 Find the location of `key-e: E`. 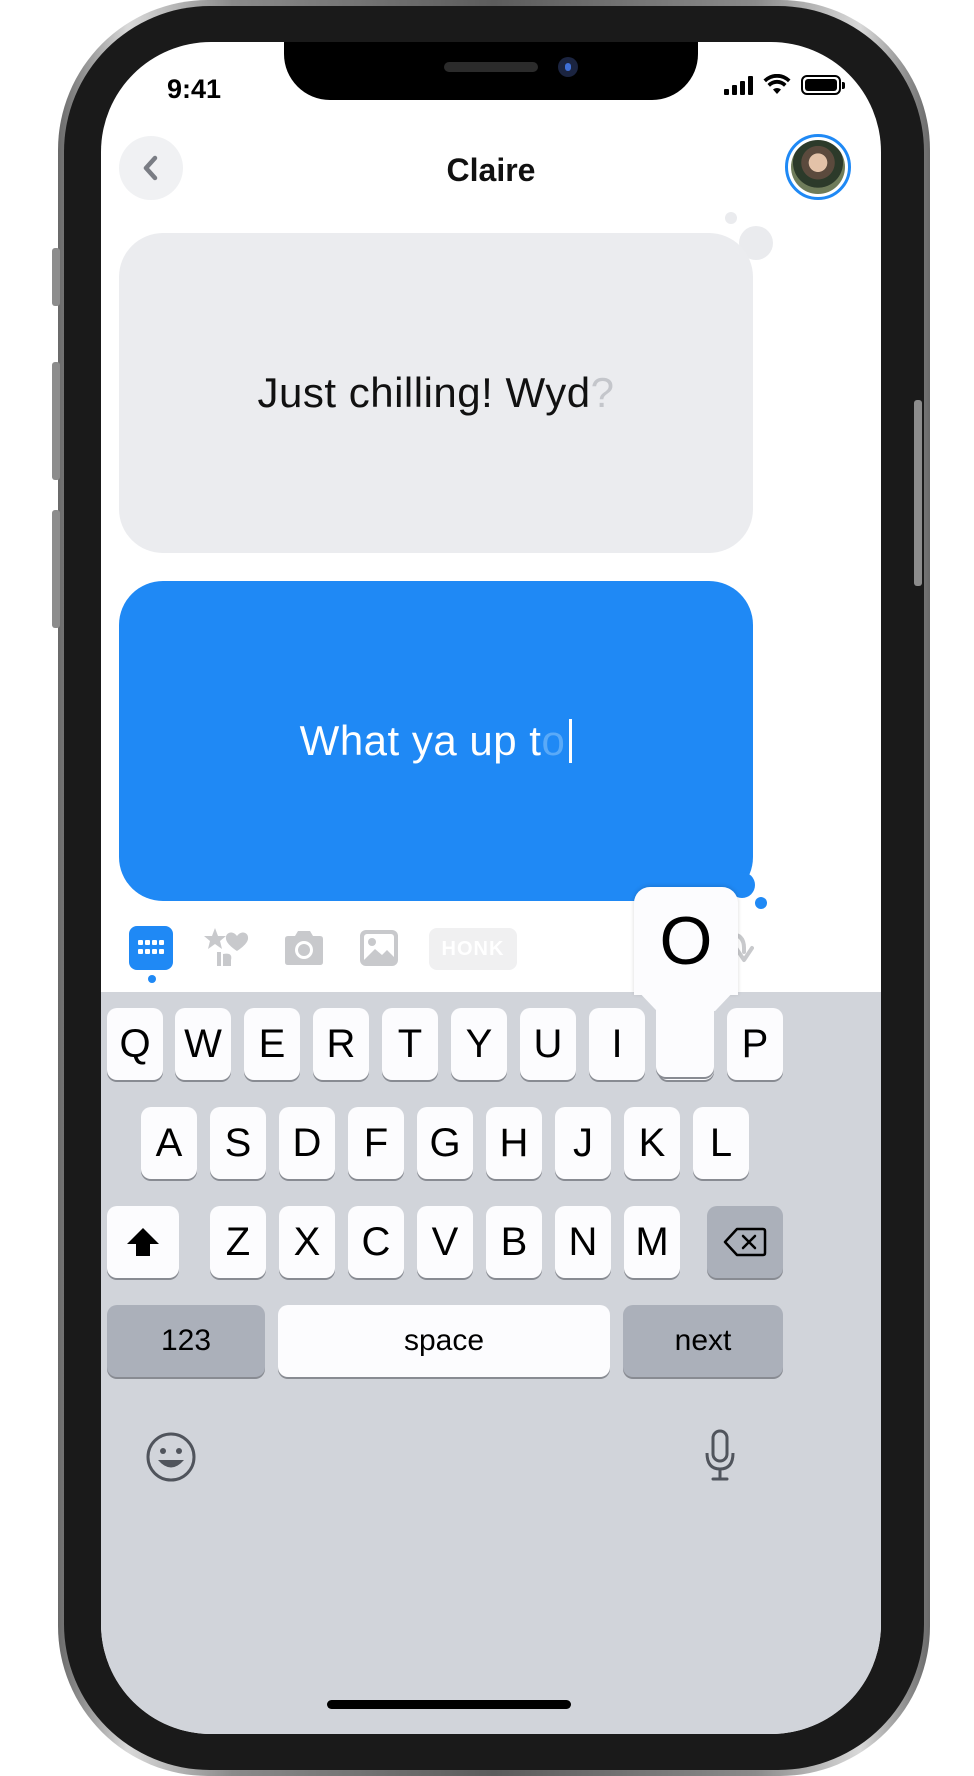

key-e: E is located at coordinates (272, 1044).